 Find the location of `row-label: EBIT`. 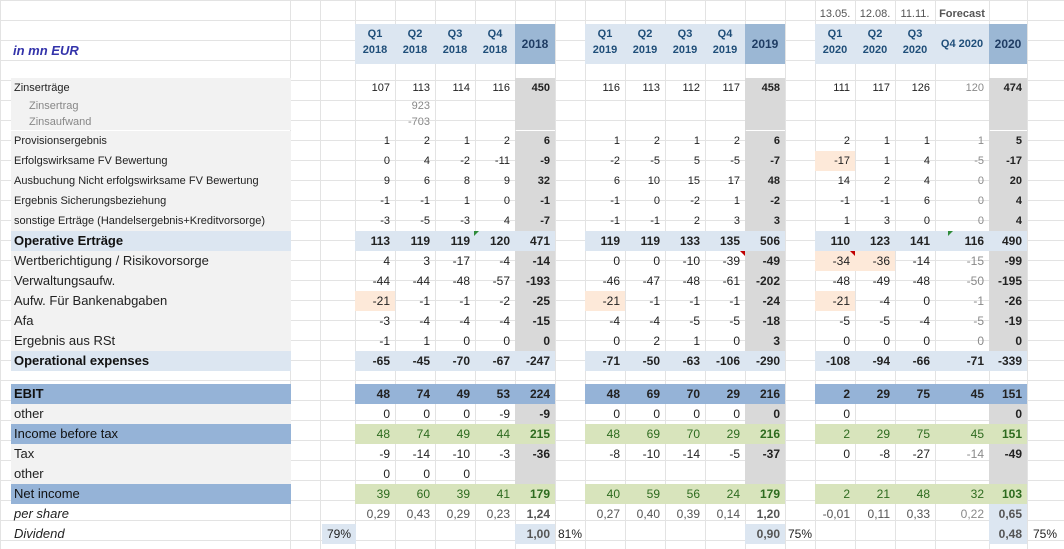

row-label: EBIT is located at coordinates (151, 394).